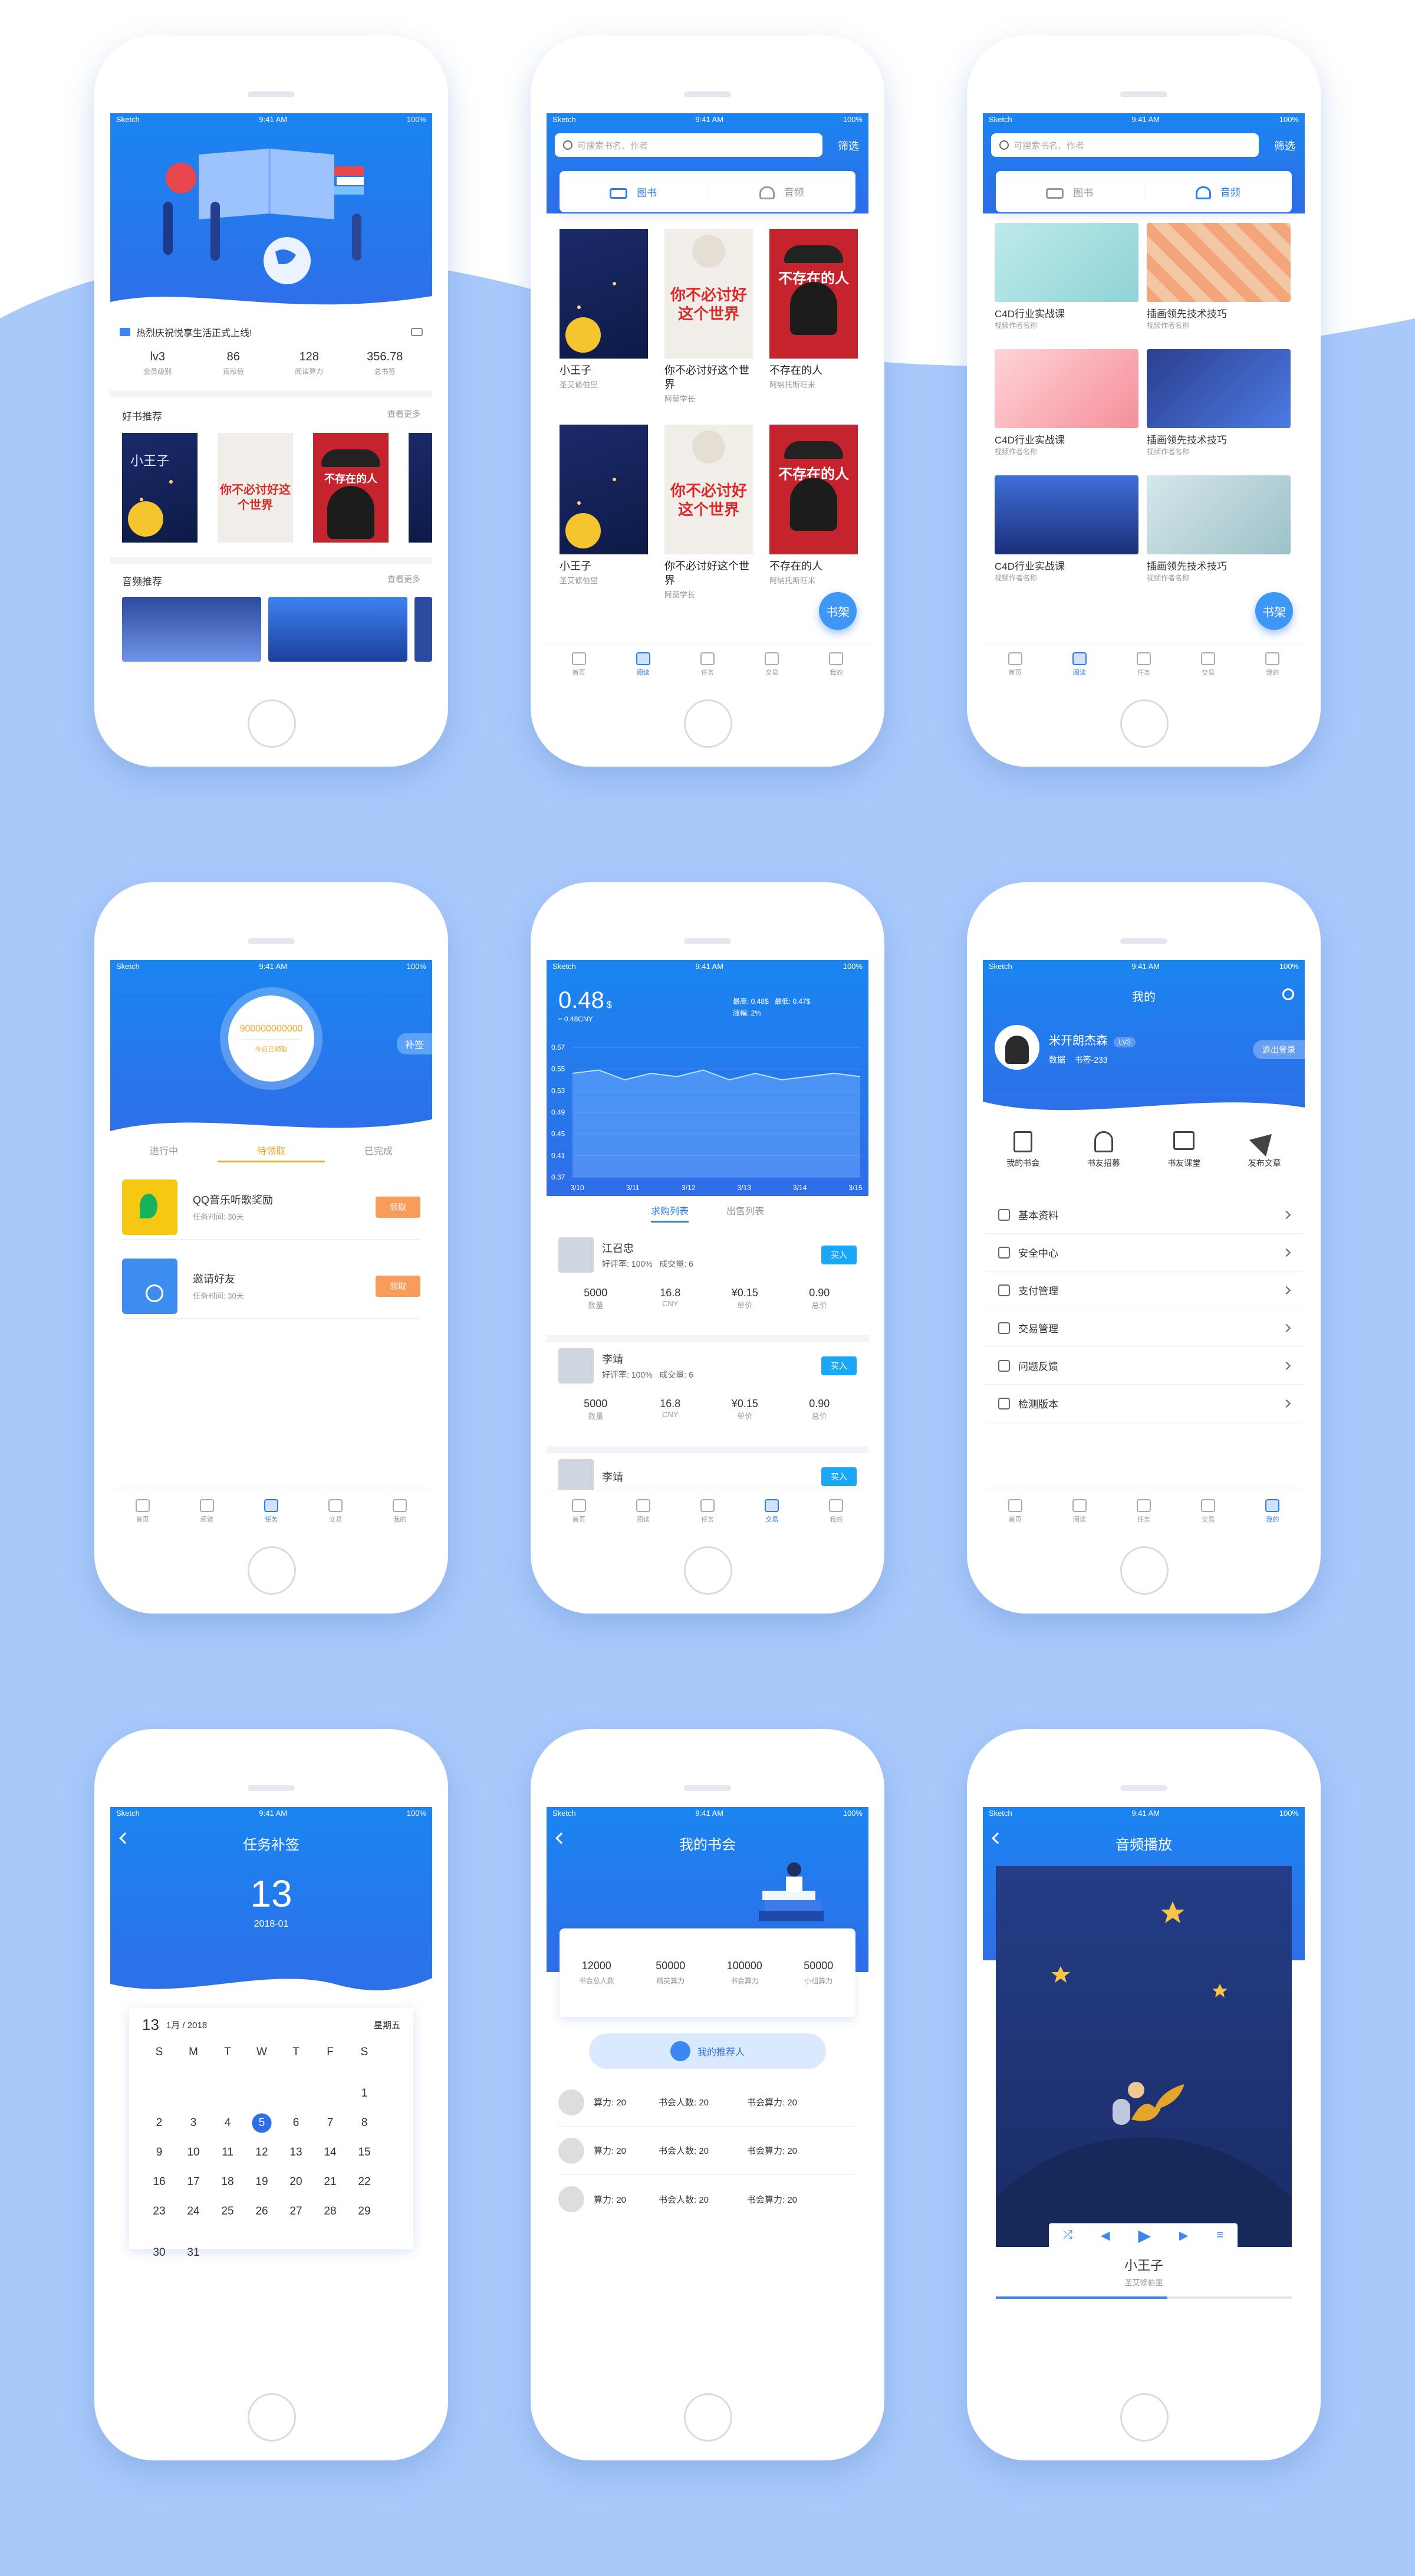  I want to click on book-item: 你不必讨好 这个世界 你不必讨好这个世界 阿莫学长, so click(708, 316).